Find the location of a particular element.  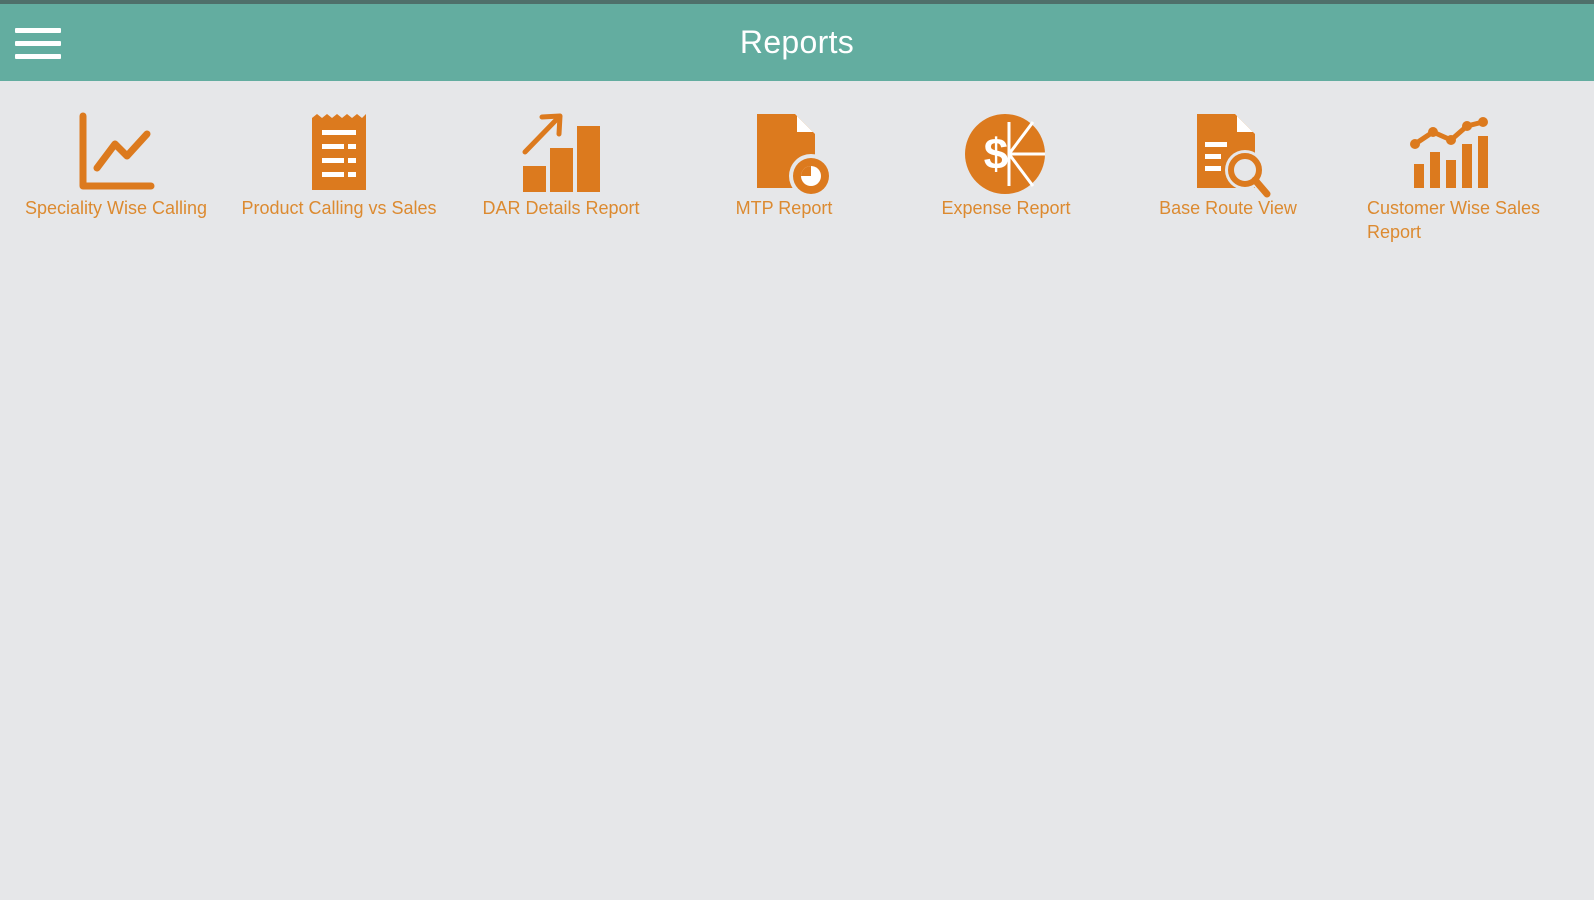

report-tile-label: DAR Details Report is located at coordinates (561, 208).